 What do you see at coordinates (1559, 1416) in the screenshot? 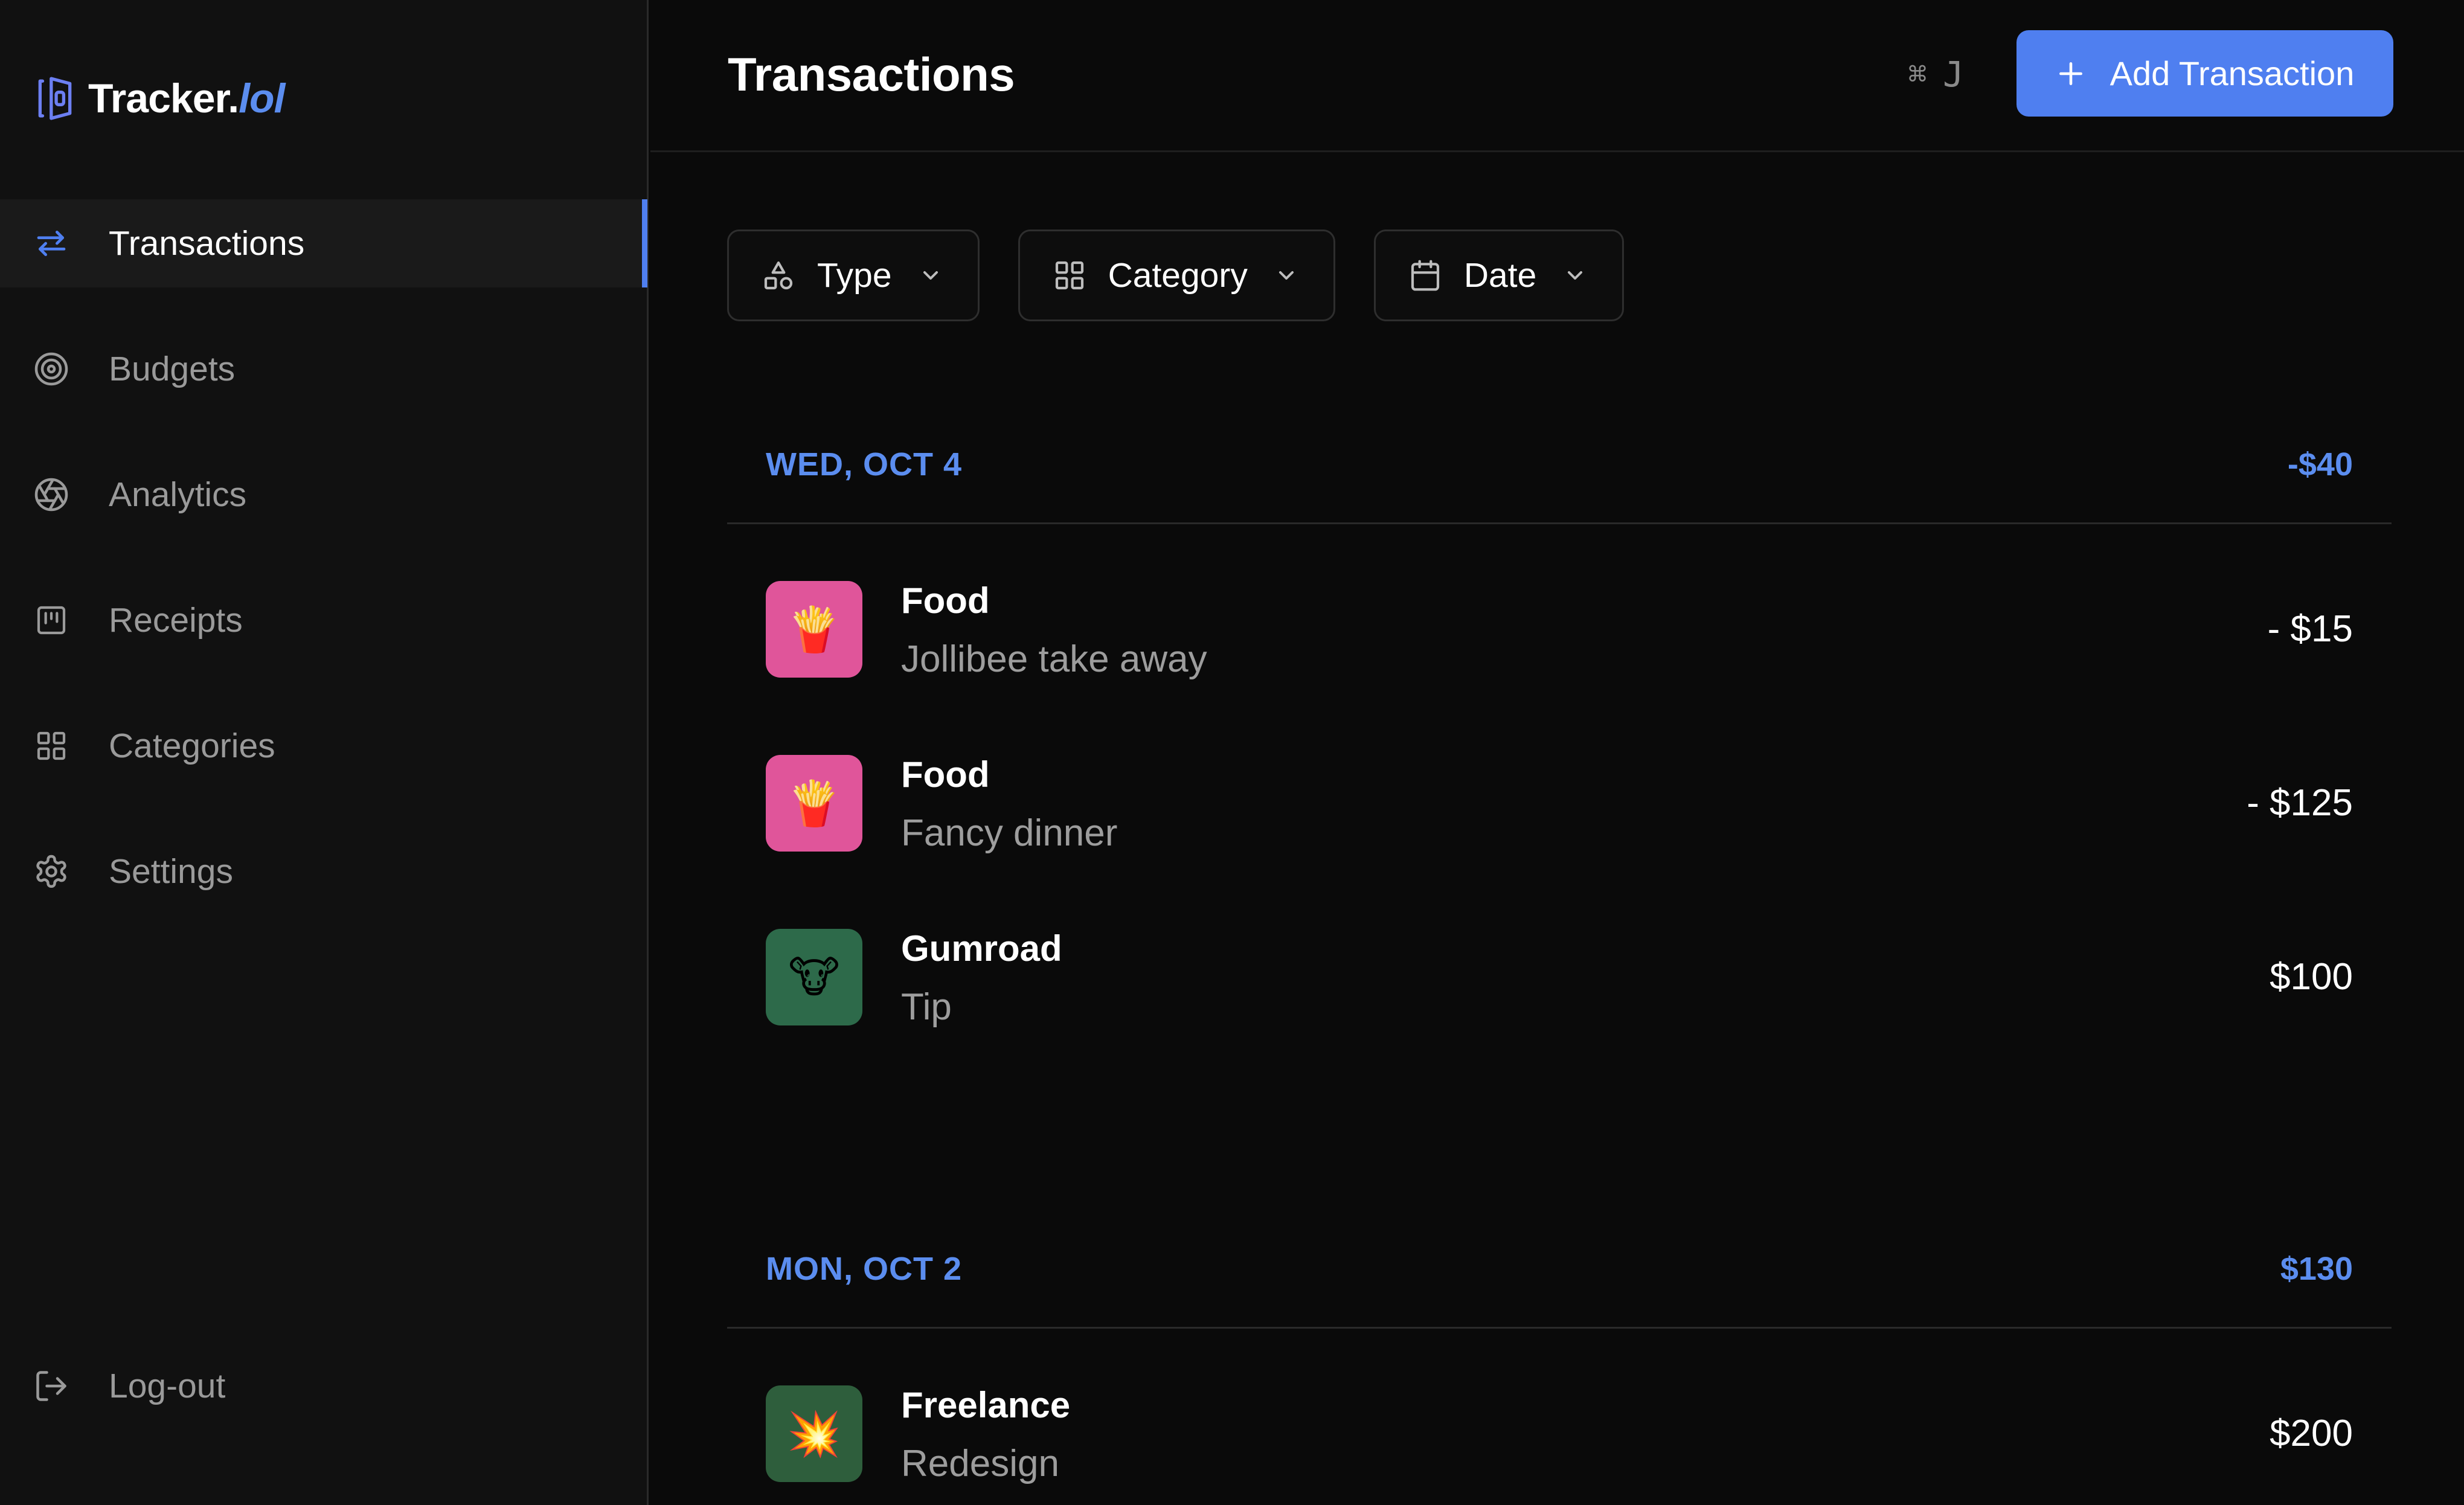
I see `transaction-row: 💥 Freelance Redesign $200` at bounding box center [1559, 1416].